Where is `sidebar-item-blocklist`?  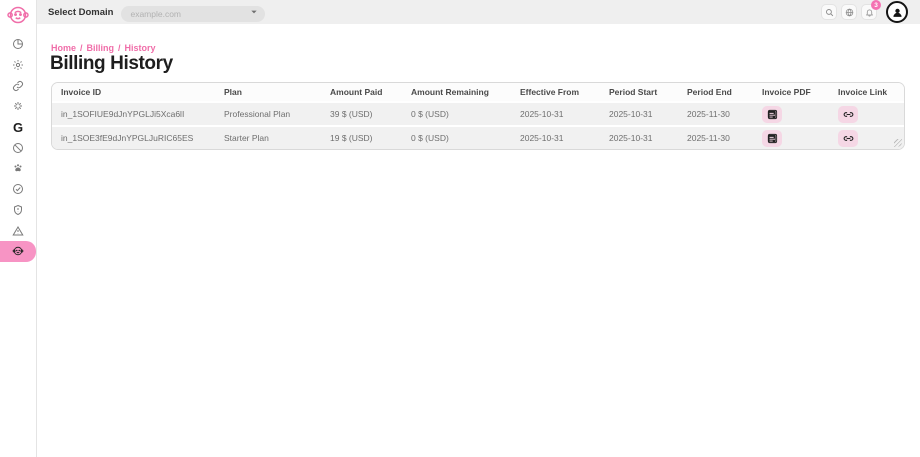
sidebar-item-blocklist is located at coordinates (18, 147).